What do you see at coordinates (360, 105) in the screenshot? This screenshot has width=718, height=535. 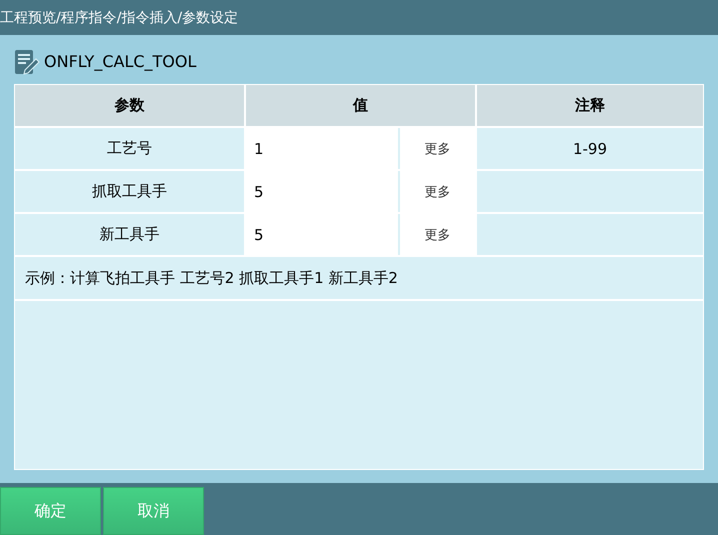 I see `column-header: 值` at bounding box center [360, 105].